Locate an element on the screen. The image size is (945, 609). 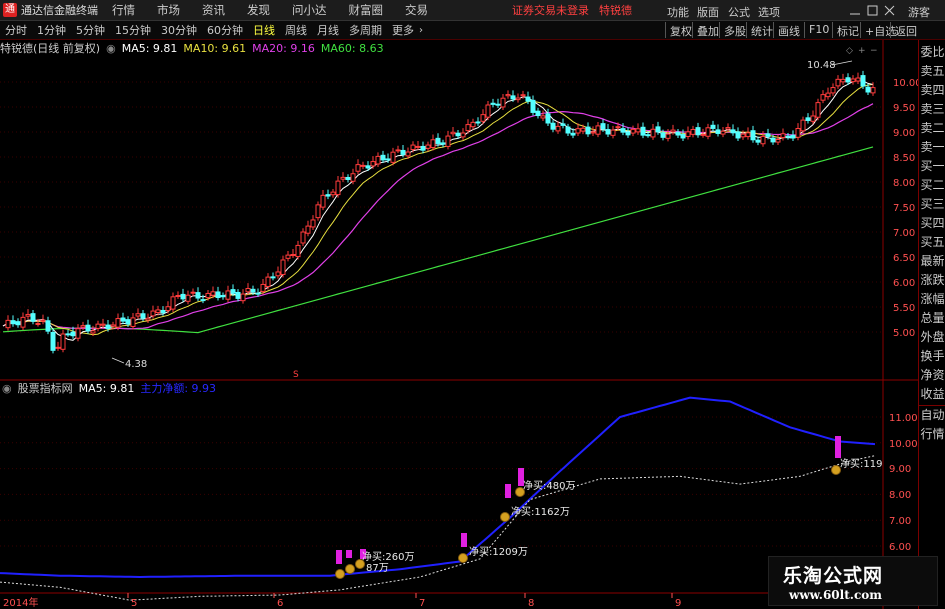
f10-button: F10 is located at coordinates (818, 30).